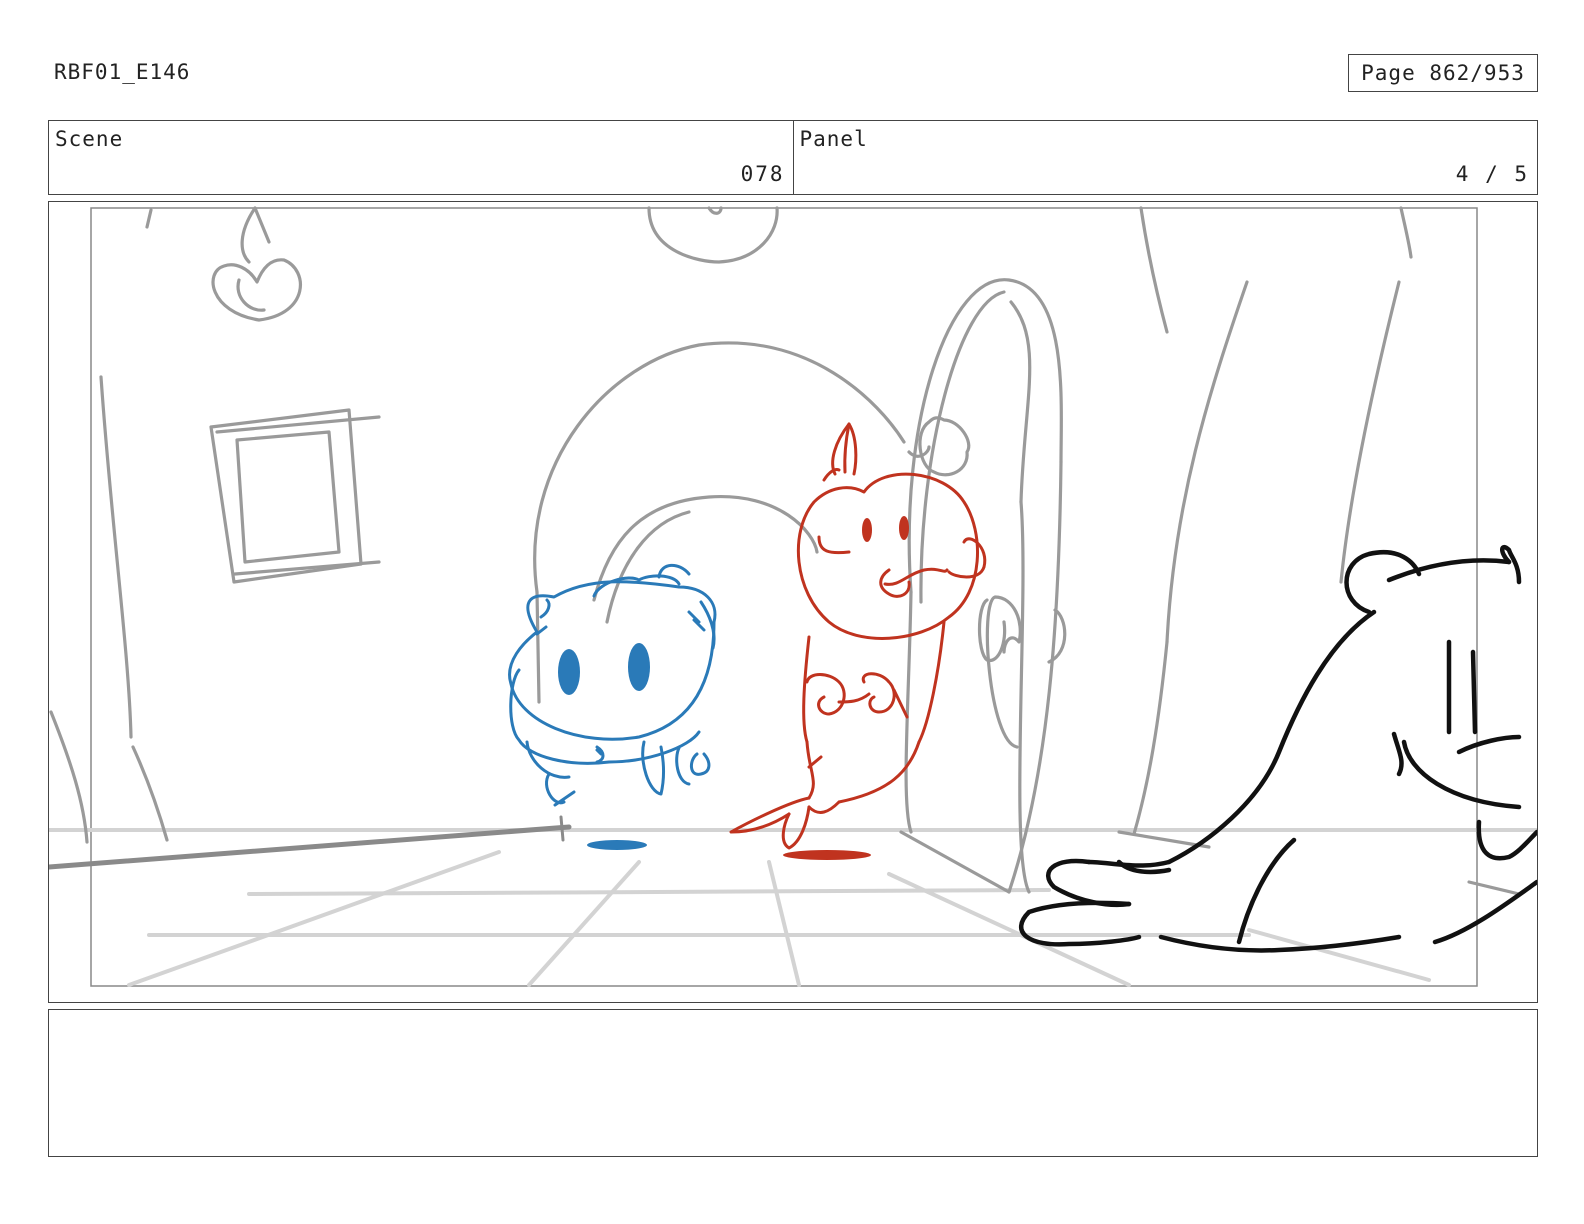 This screenshot has height=1224, width=1584. Describe the element at coordinates (867, 530) in the screenshot. I see `red-left-eye` at that location.